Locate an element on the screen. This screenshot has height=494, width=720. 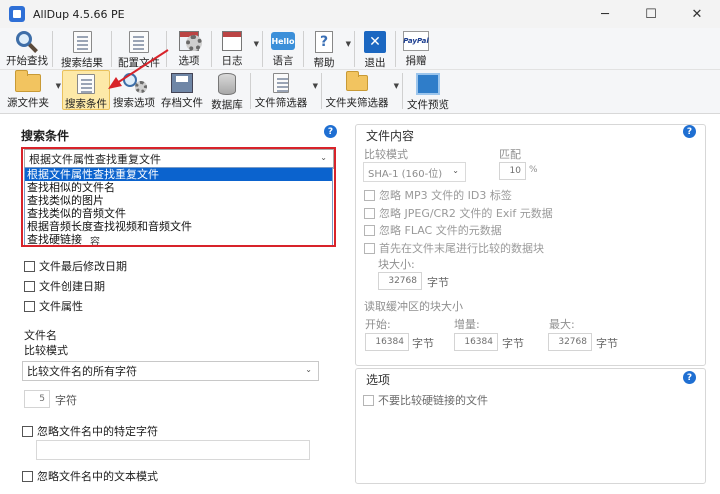
log-icon is located at coordinates (232, 41).